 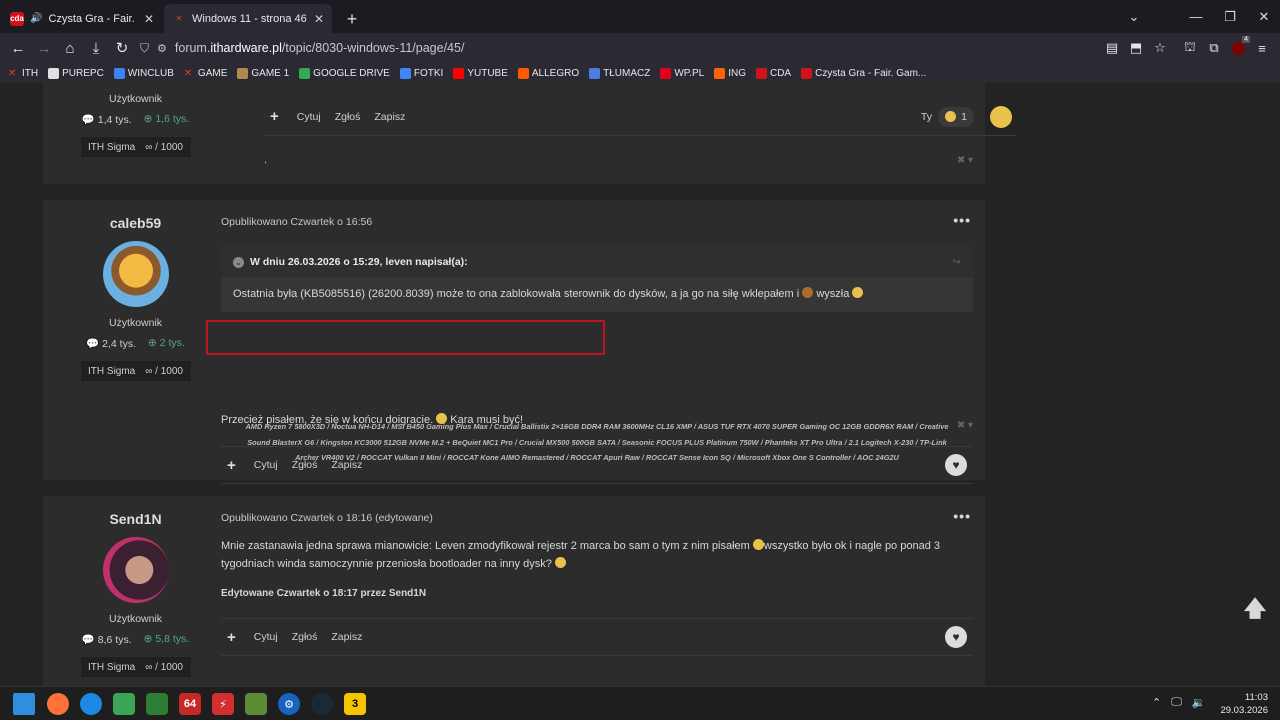 What do you see at coordinates (1199, 702) in the screenshot?
I see `volume-icon: 🔉` at bounding box center [1199, 702].